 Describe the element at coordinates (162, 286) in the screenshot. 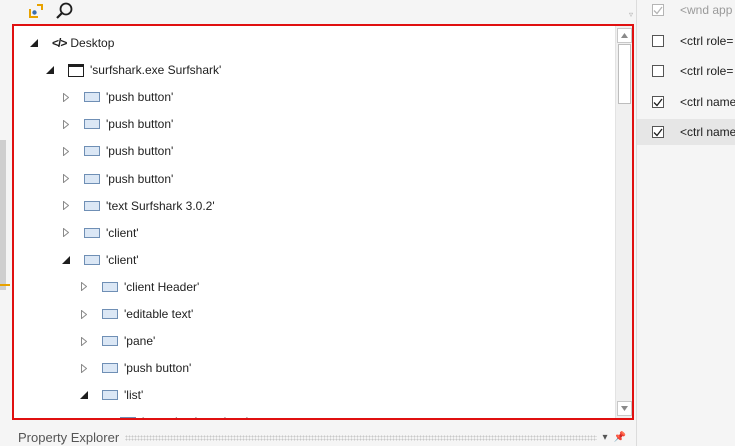

I see `tree-node-label: 'client Header'` at that location.